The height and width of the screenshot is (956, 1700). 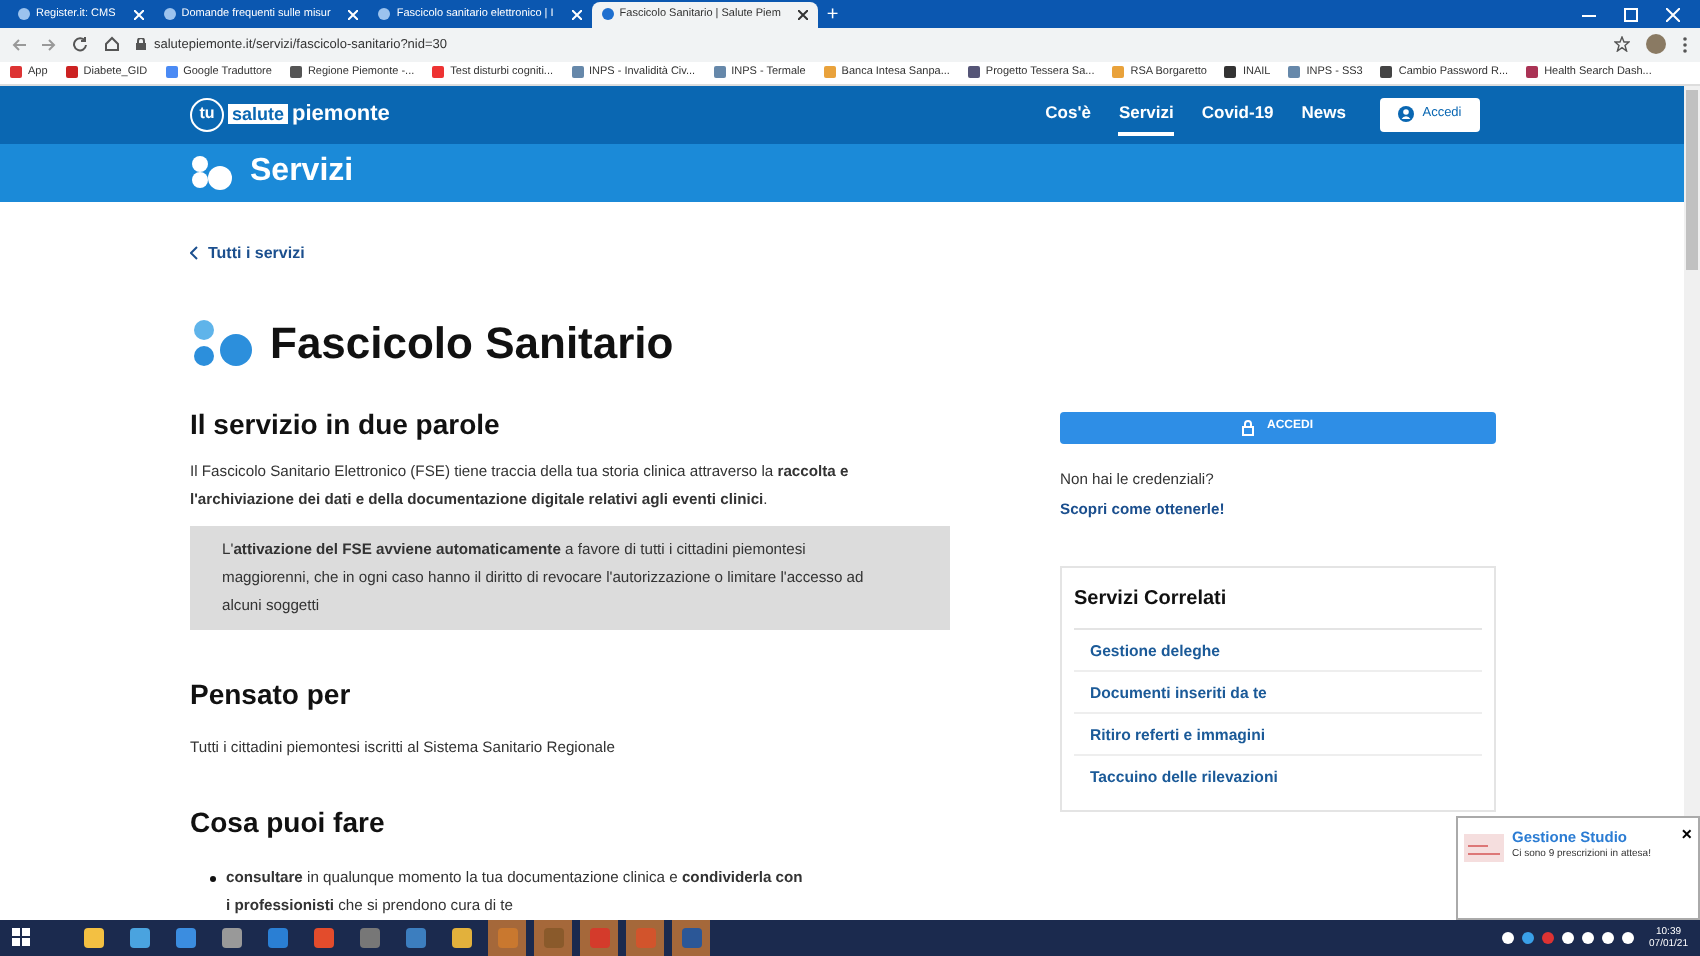 I want to click on logo-brand: salute, so click(x=258, y=114).